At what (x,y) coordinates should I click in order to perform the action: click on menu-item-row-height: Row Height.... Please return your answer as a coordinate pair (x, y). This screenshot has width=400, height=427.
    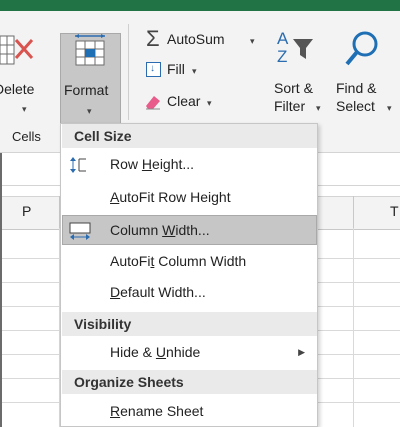
    Looking at the image, I should click on (189, 164).